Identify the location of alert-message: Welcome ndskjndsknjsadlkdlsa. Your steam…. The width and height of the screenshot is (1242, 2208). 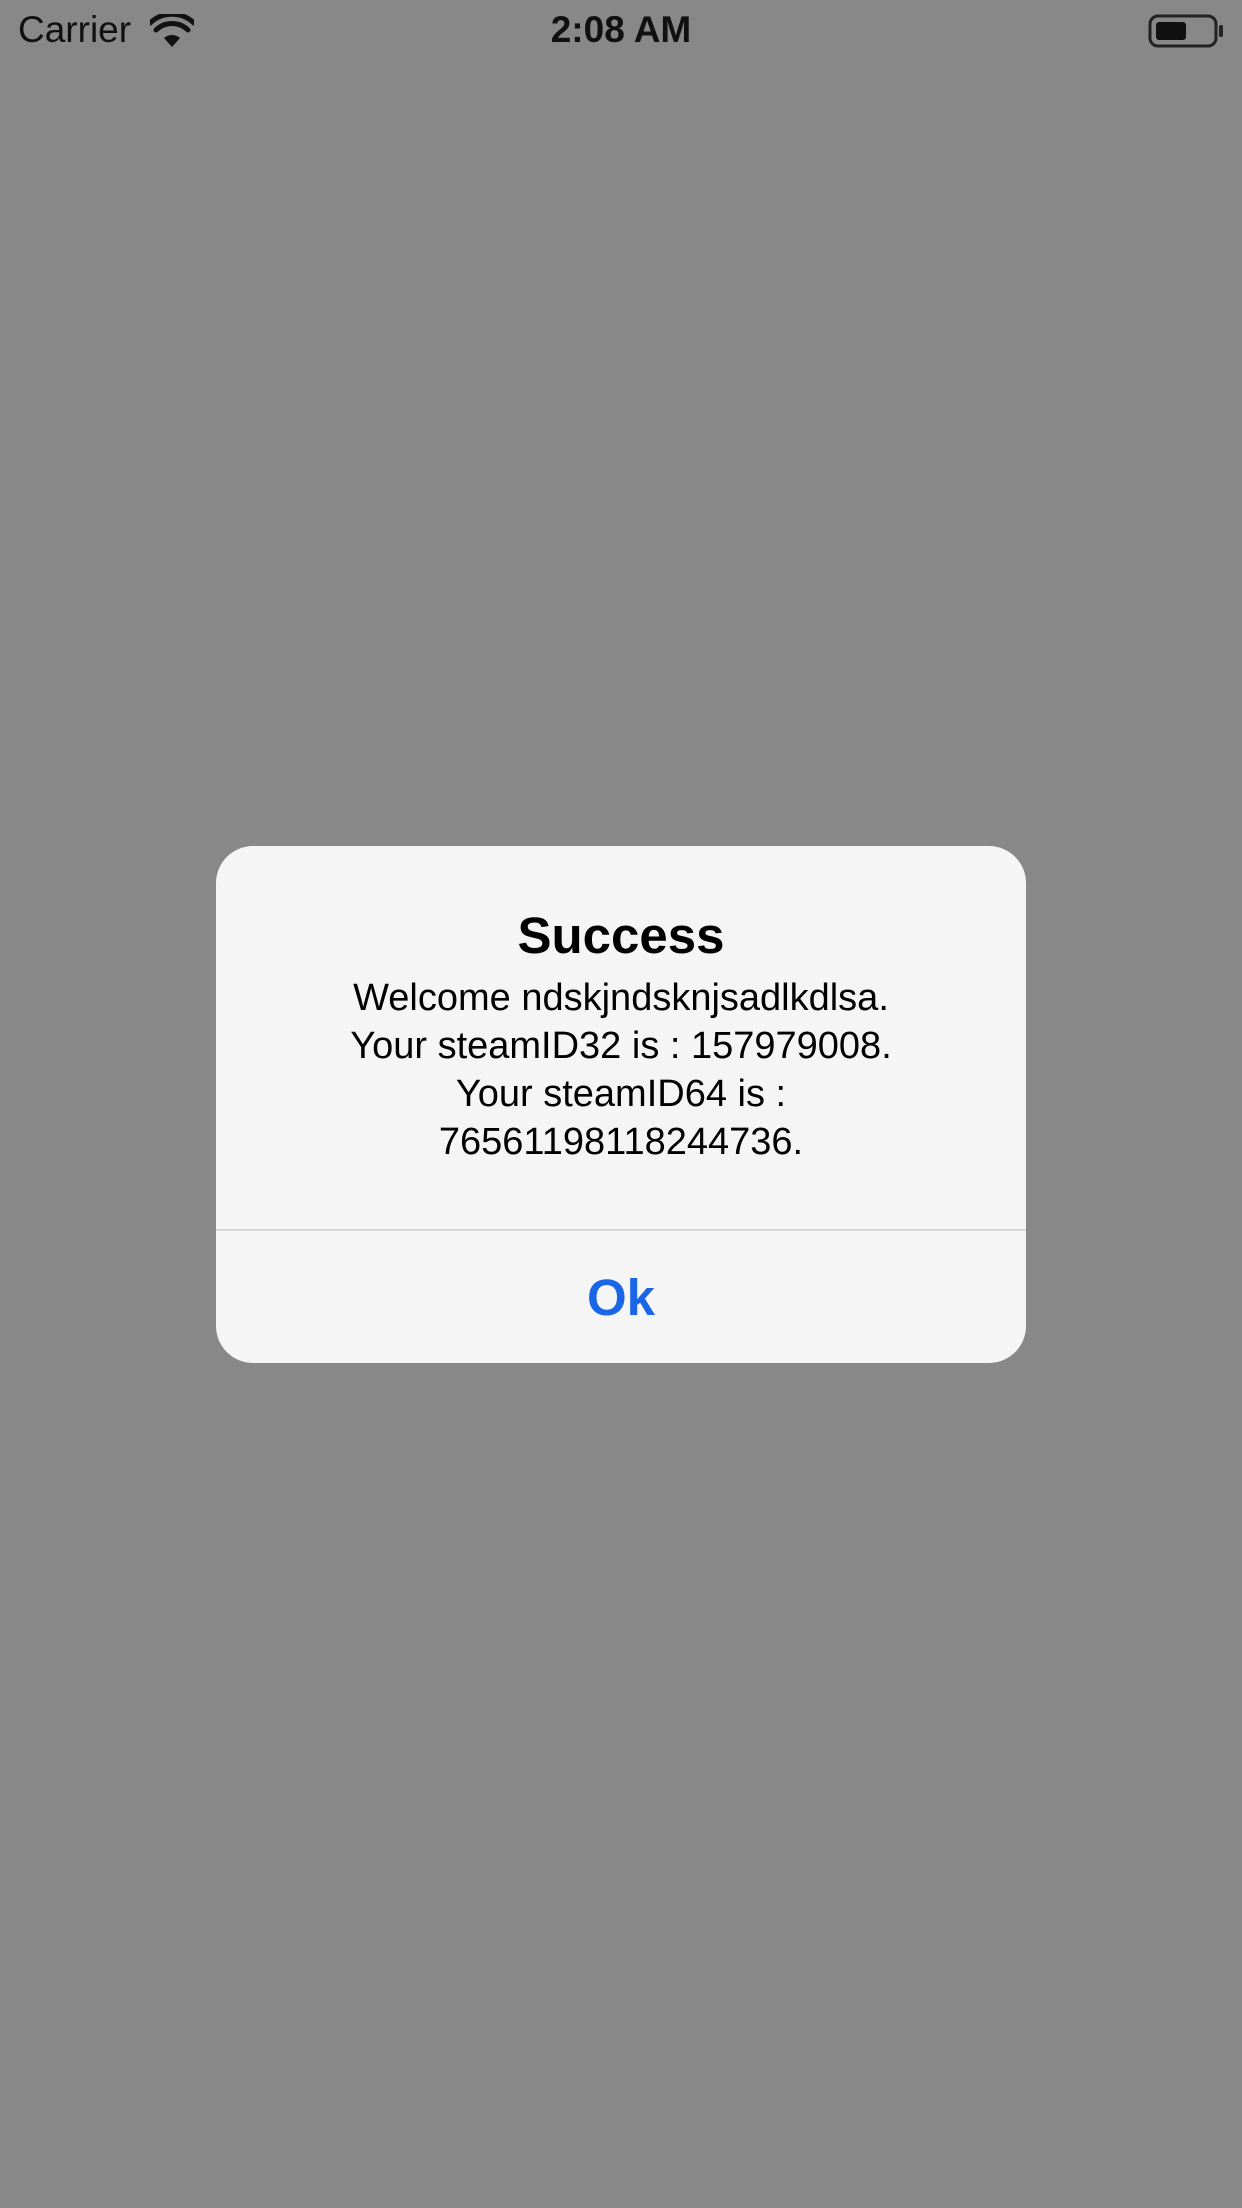
(621, 1070).